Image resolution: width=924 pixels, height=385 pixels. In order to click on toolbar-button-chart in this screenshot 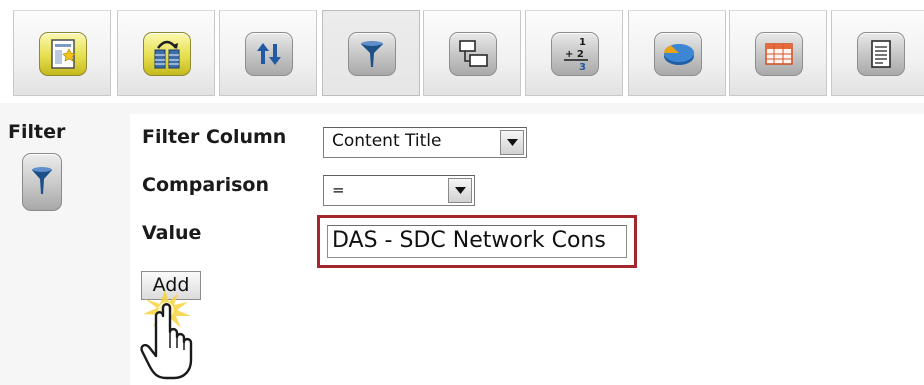, I will do `click(677, 53)`.